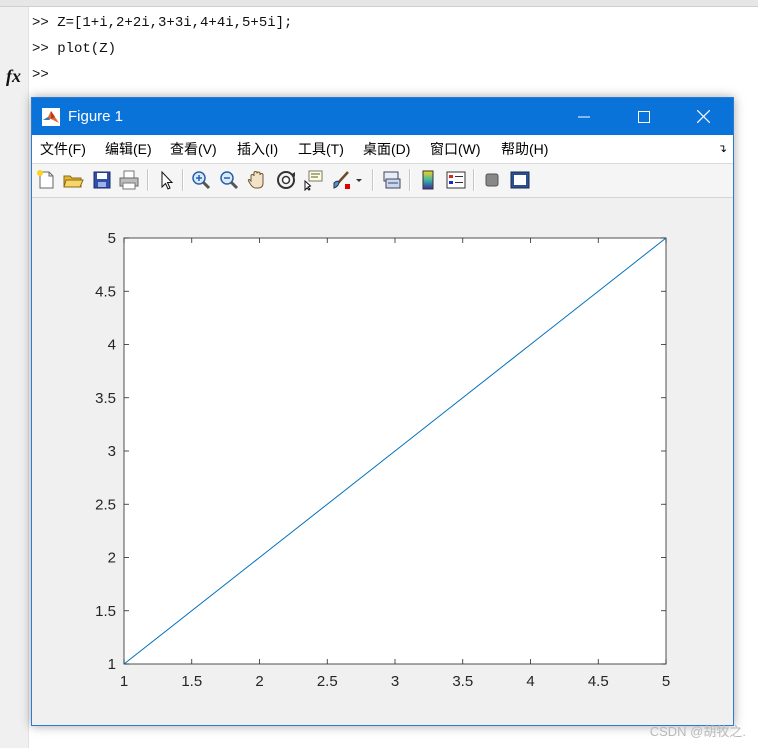 This screenshot has width=758, height=748. I want to click on command-window-header, so click(379, 3).